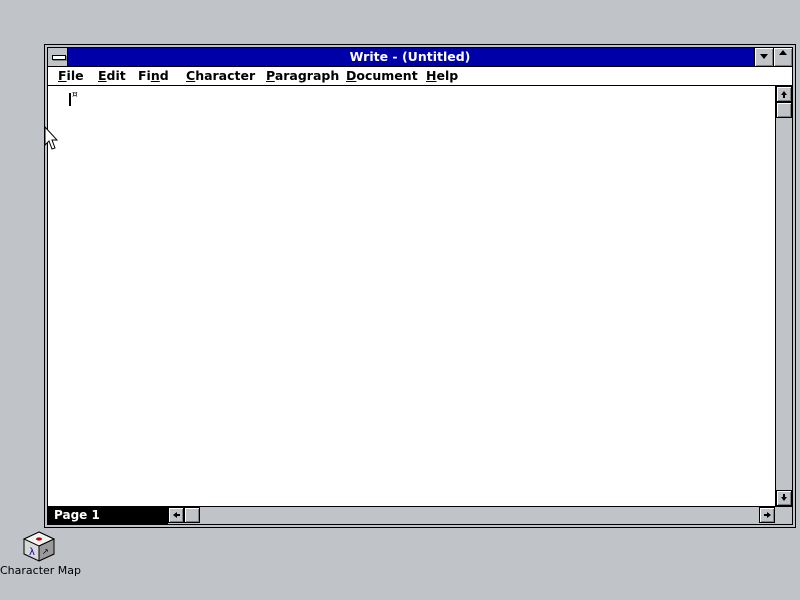 This screenshot has width=800, height=600. I want to click on scroll-corner, so click(783, 515).